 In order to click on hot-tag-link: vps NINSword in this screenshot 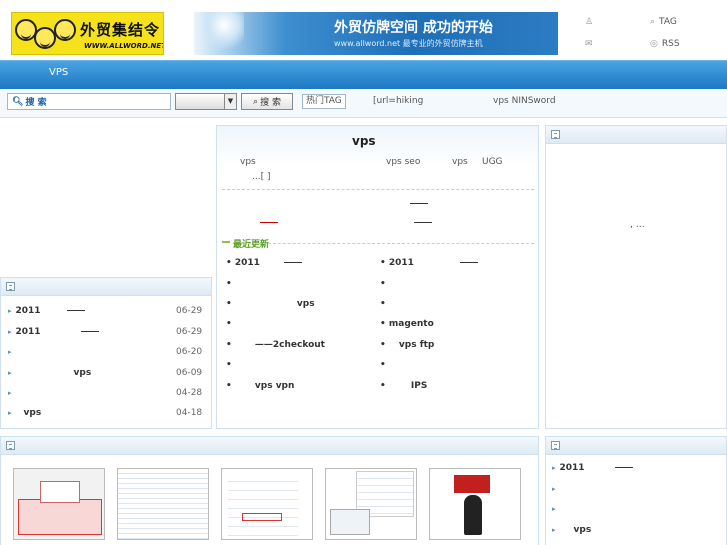, I will do `click(524, 101)`.